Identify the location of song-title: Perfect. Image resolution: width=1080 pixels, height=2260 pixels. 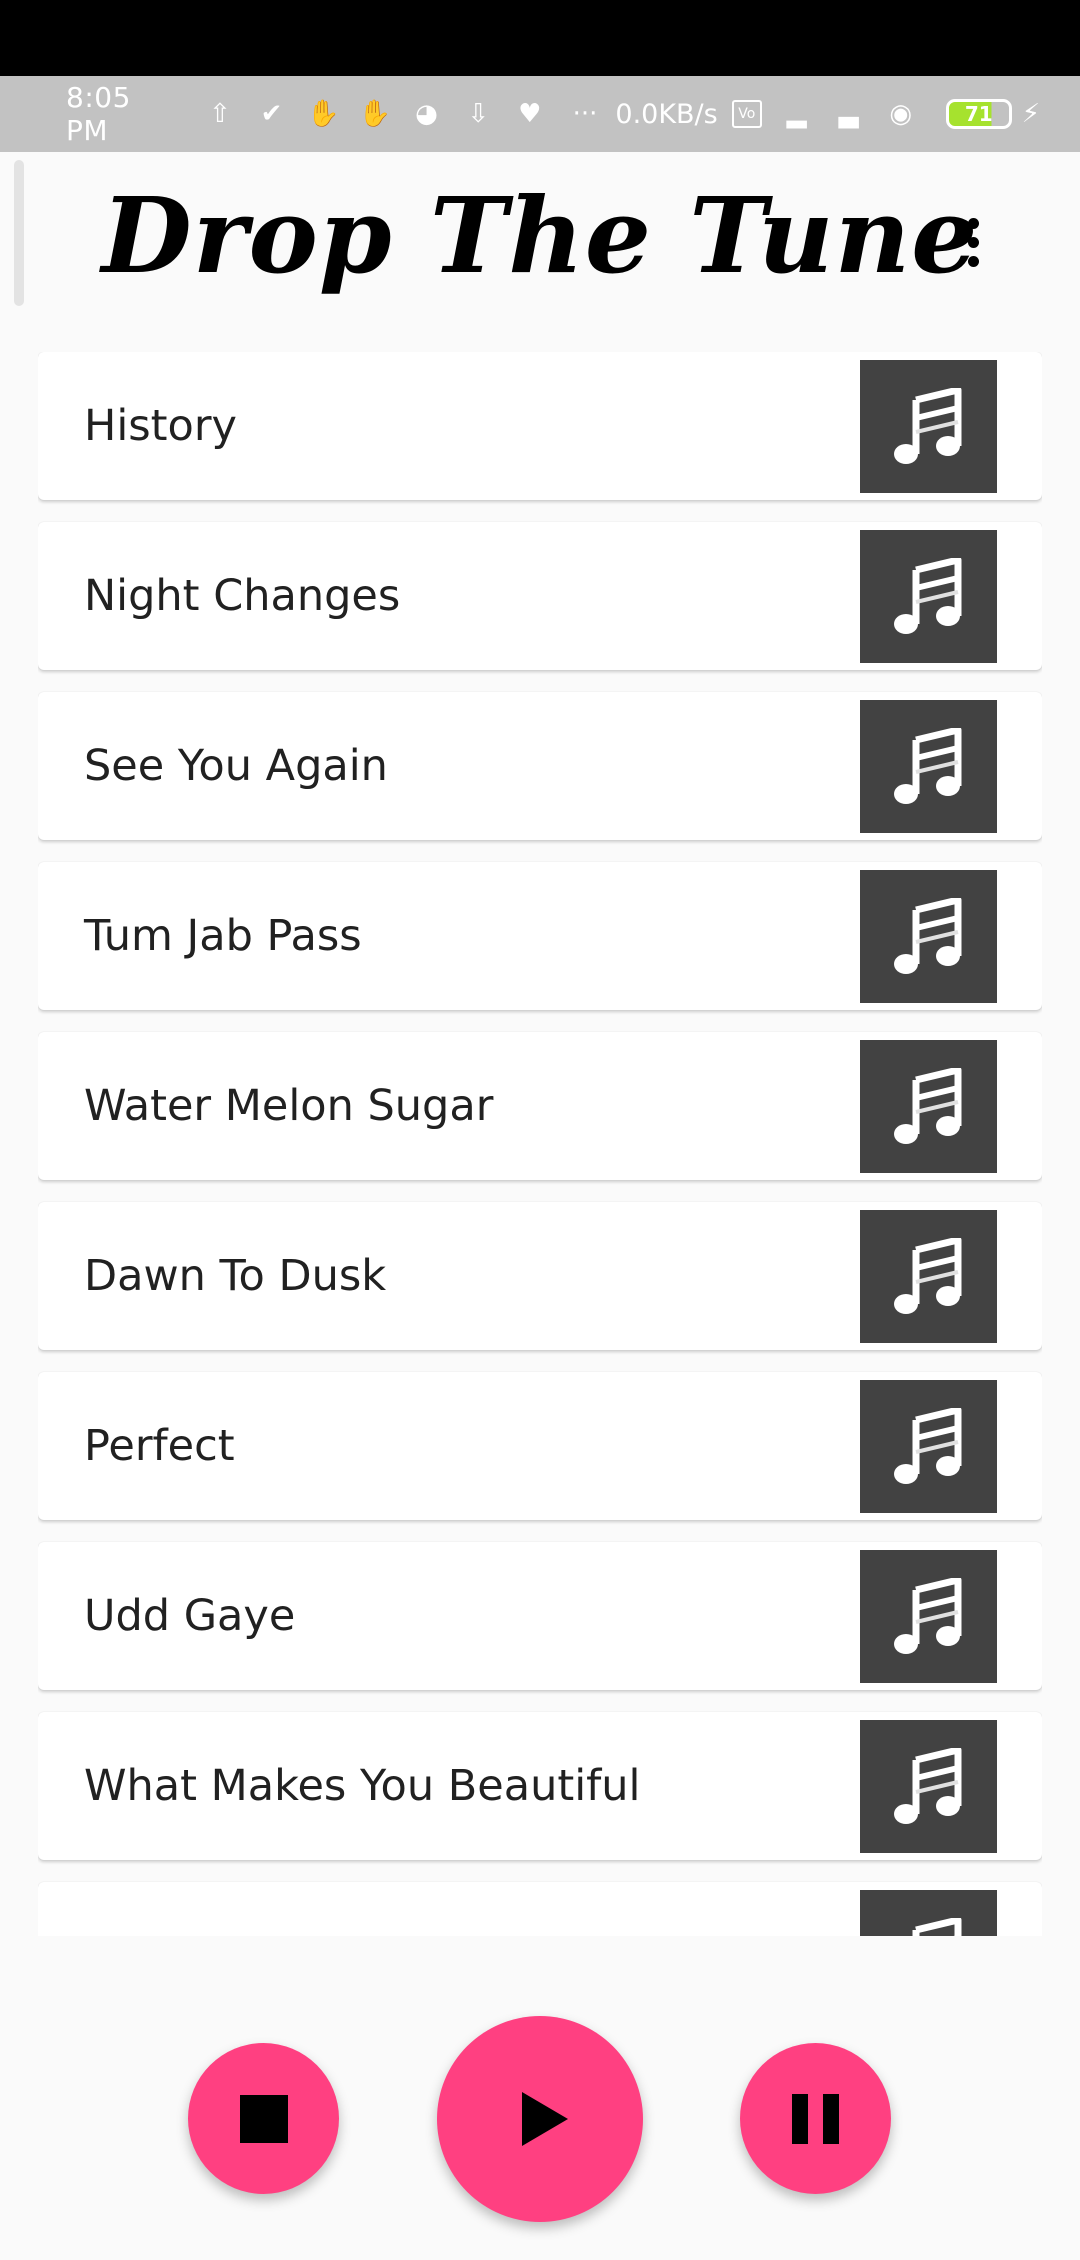
(159, 1446).